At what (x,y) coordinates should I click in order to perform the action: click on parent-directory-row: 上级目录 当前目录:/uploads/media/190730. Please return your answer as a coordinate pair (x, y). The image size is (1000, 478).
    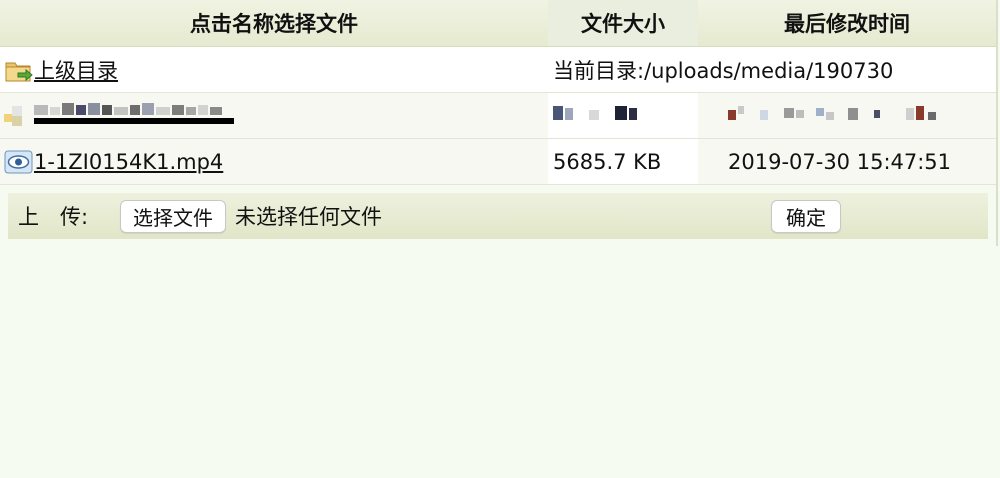
    Looking at the image, I should click on (498, 69).